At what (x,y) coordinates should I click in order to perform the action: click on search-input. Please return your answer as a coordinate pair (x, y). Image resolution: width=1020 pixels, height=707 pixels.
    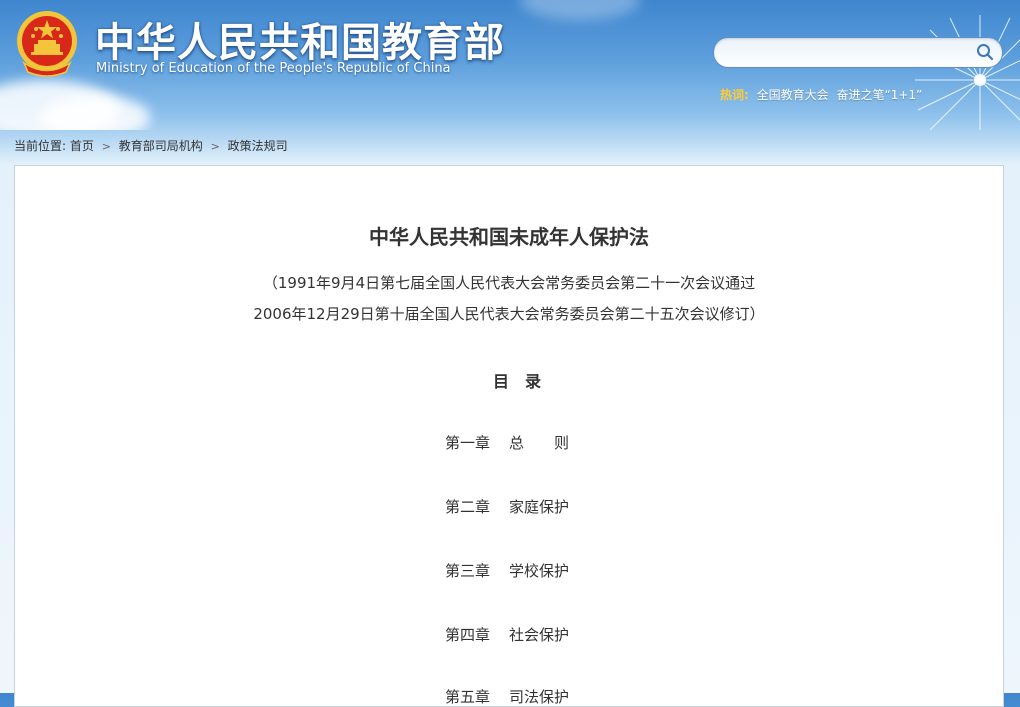
    Looking at the image, I should click on (848, 53).